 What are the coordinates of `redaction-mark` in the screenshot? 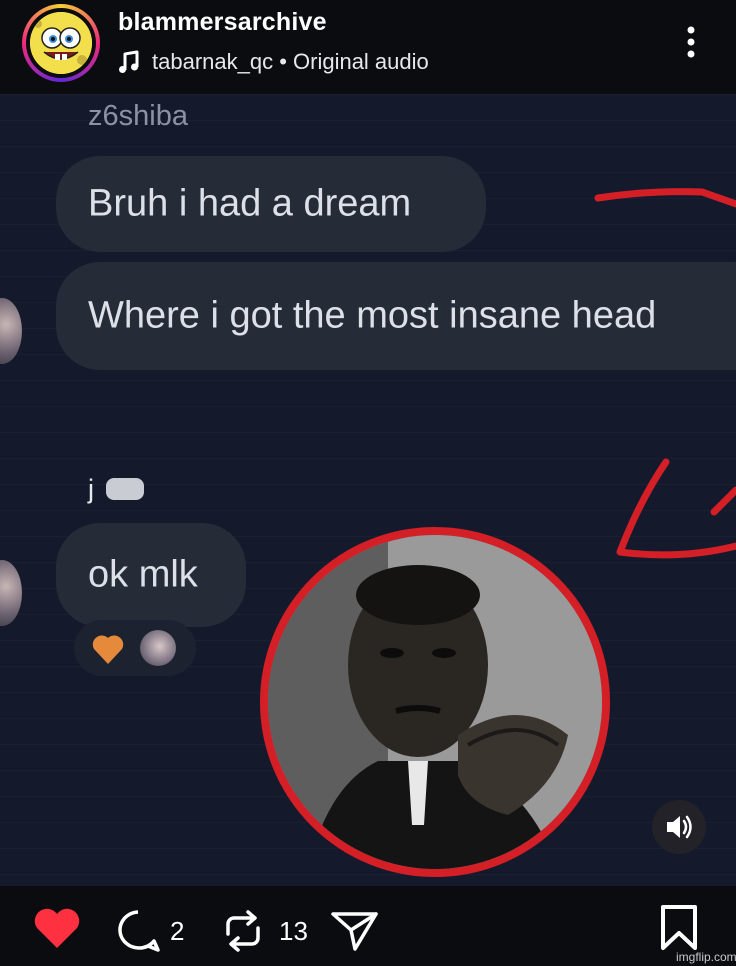 It's located at (125, 489).